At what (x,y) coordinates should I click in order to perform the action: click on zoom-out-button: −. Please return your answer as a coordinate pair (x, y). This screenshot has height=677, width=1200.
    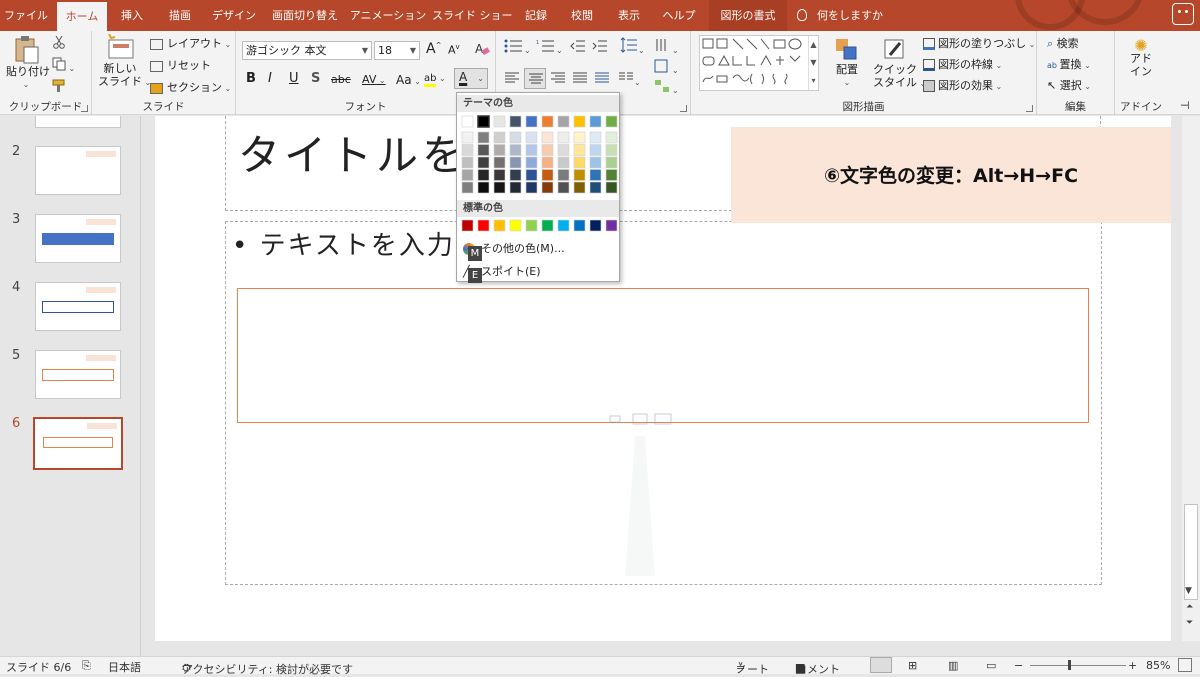
    Looking at the image, I should click on (1018, 665).